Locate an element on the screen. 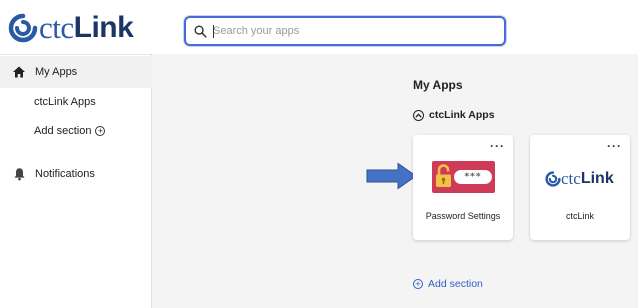  sidebar-item-my-apps: My Apps is located at coordinates (76, 72).